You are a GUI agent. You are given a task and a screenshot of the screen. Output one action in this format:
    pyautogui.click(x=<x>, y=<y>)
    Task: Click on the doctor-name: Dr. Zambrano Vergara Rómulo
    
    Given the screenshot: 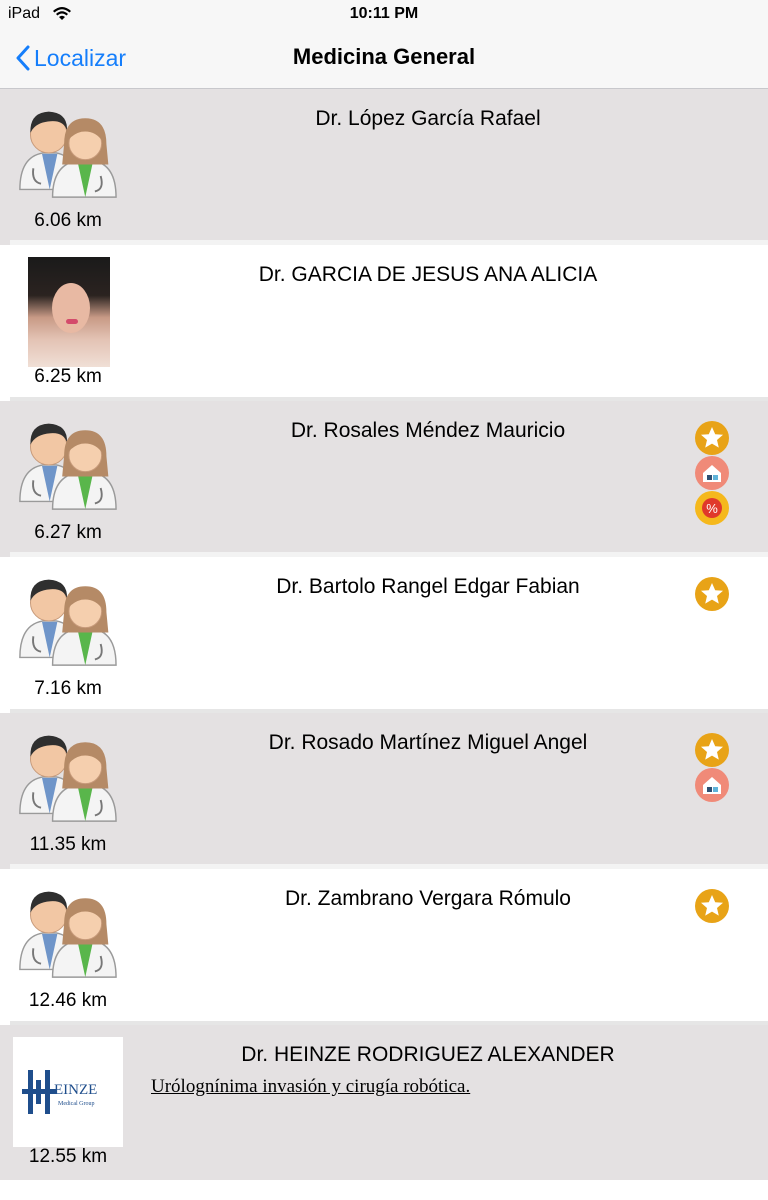 What is the action you would take?
    pyautogui.click(x=428, y=898)
    